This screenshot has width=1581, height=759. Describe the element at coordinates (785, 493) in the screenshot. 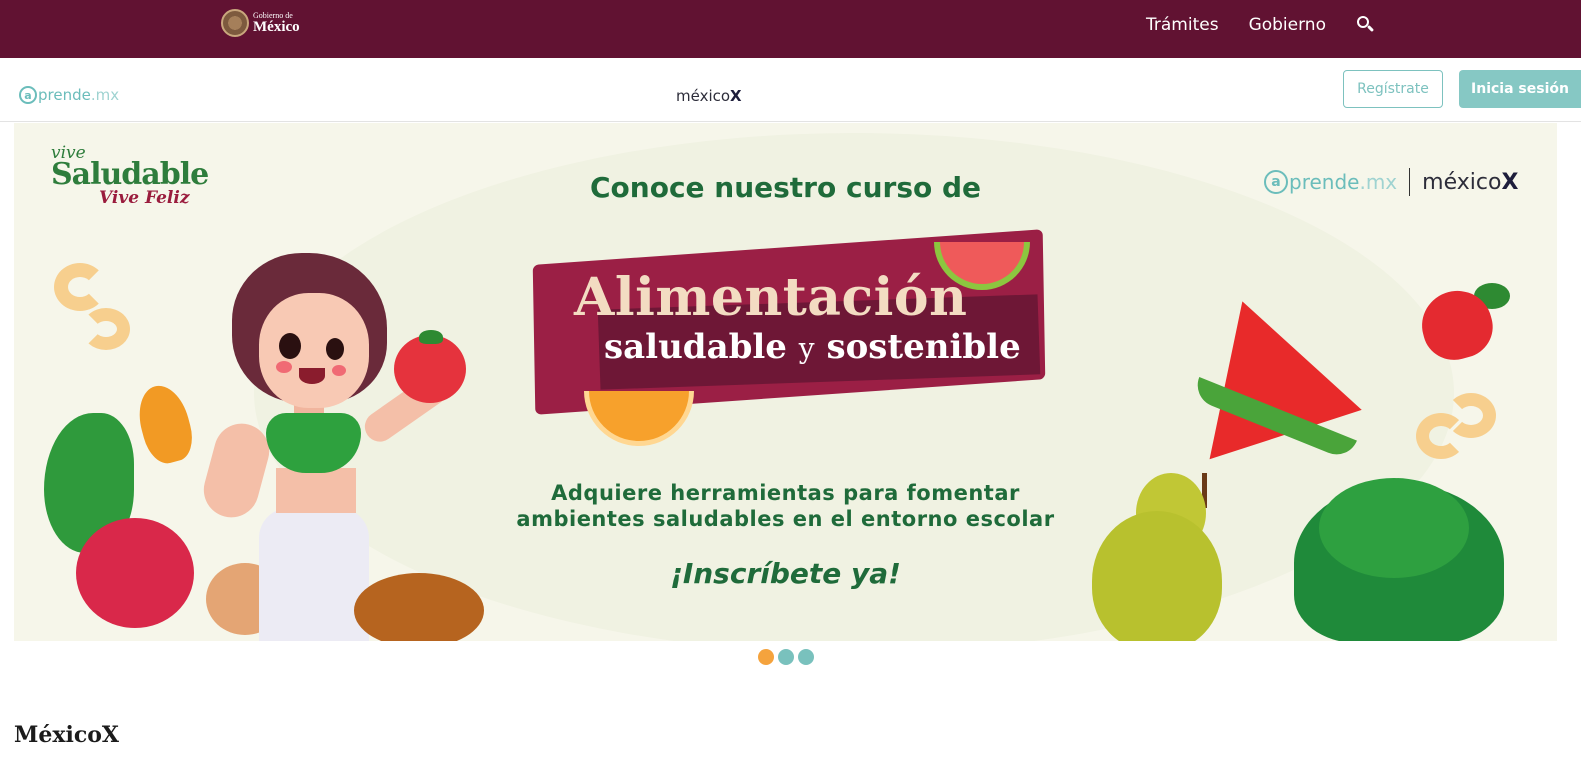

I see `banner-description-line1: Adquiere herramientas para fomentar` at that location.